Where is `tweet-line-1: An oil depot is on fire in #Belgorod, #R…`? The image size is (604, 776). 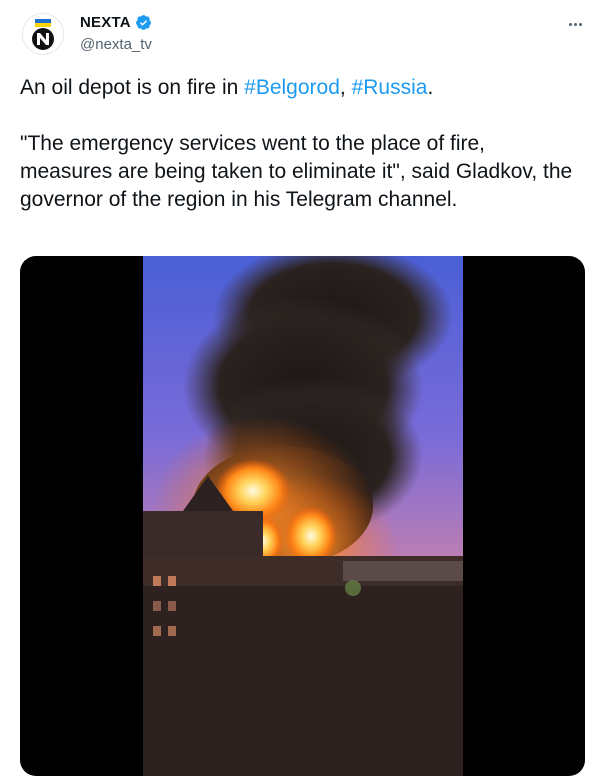 tweet-line-1: An oil depot is on fire in #Belgorod, #R… is located at coordinates (227, 87).